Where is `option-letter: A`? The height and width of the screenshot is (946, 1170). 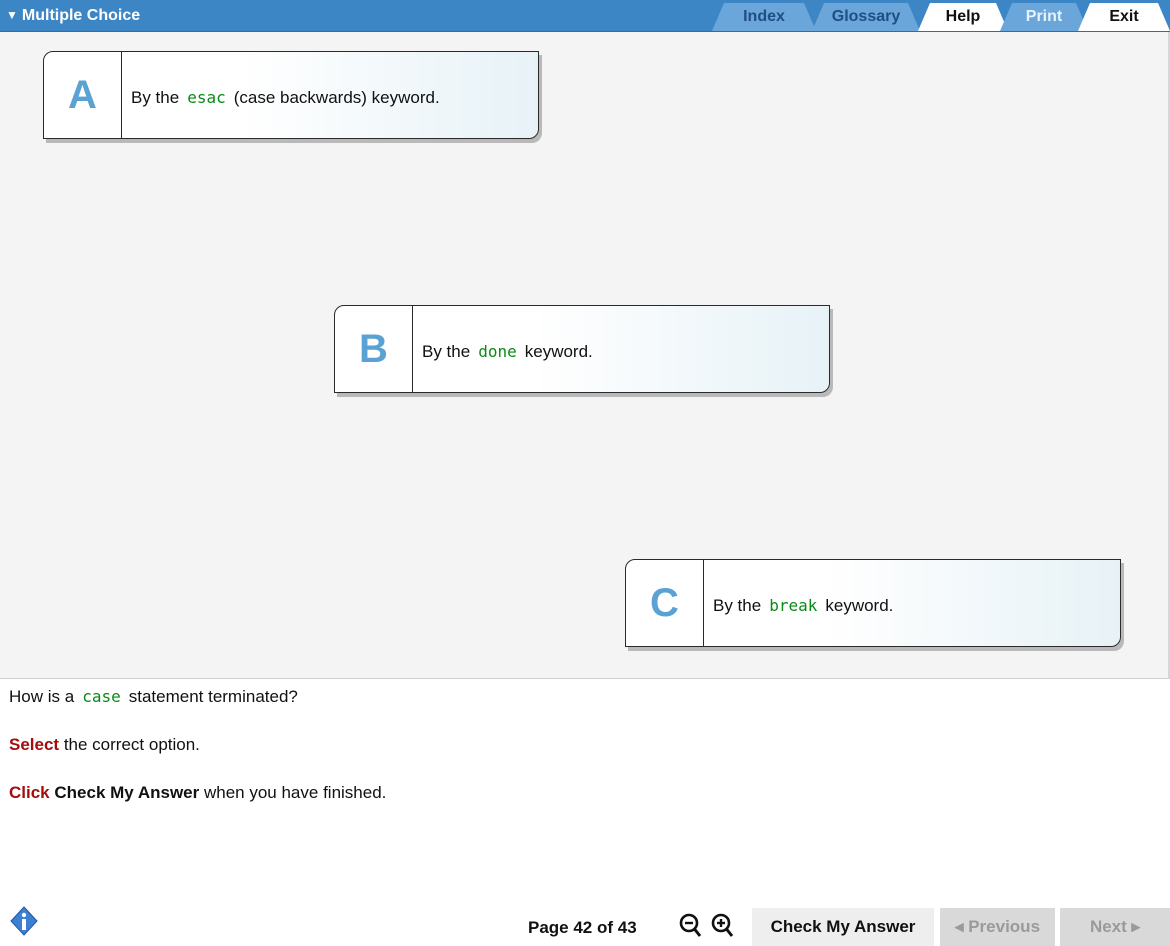 option-letter: A is located at coordinates (83, 95).